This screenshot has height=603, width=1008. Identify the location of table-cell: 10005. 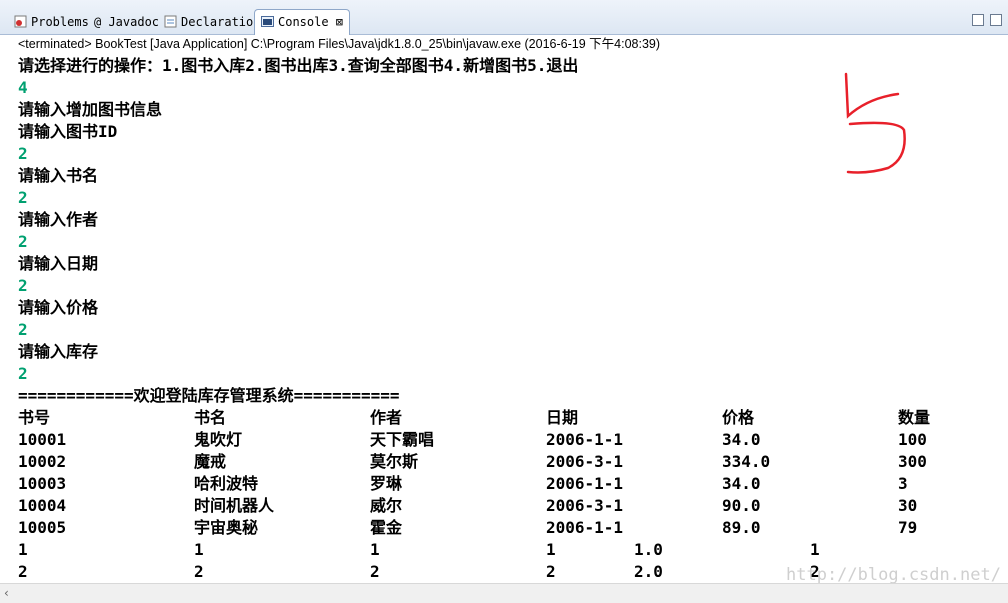
(42, 527).